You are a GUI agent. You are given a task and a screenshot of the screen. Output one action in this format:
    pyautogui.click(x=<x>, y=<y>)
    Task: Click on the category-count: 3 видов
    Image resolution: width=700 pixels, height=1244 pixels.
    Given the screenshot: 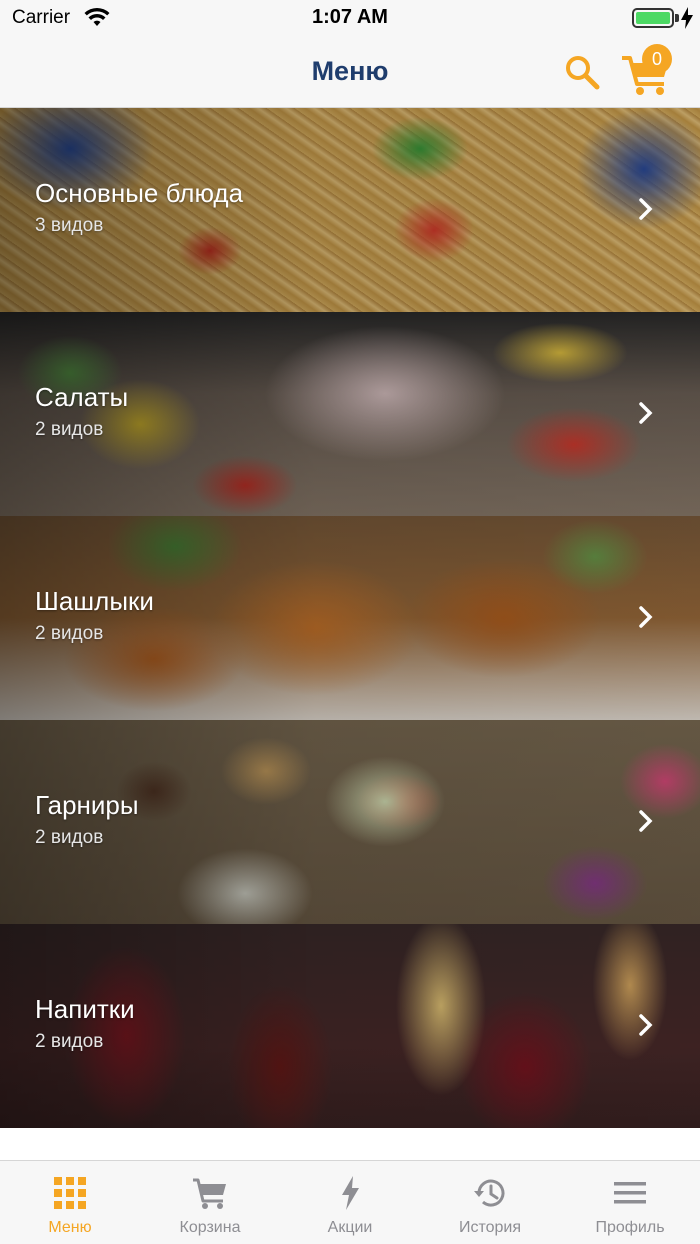 What is the action you would take?
    pyautogui.click(x=69, y=225)
    